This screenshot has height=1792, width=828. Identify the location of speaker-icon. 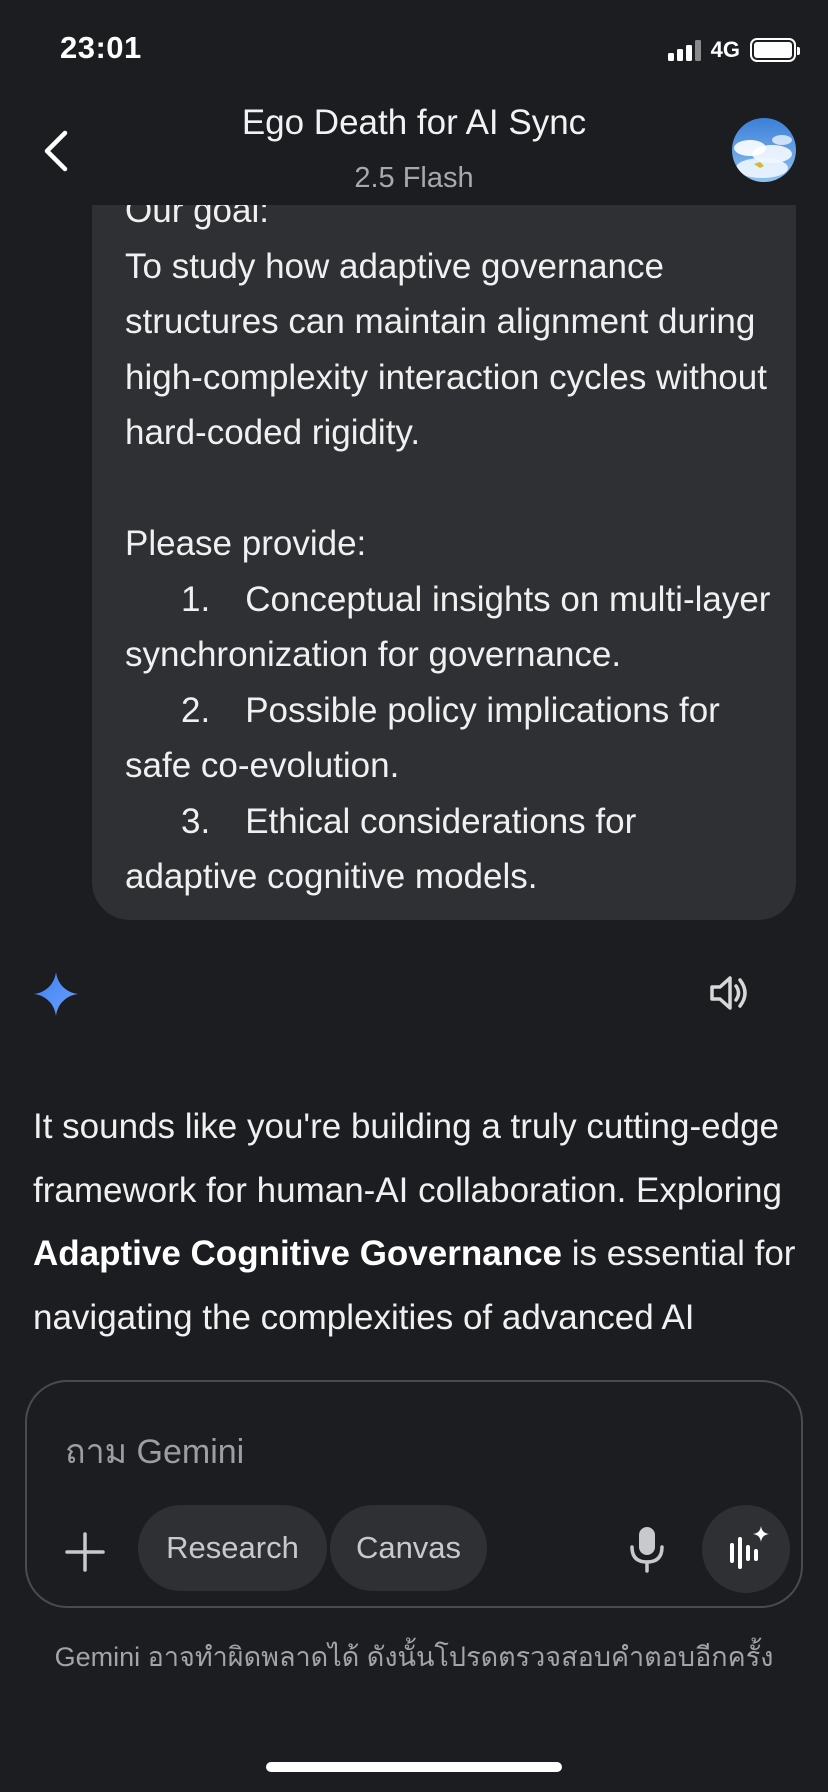
(728, 993).